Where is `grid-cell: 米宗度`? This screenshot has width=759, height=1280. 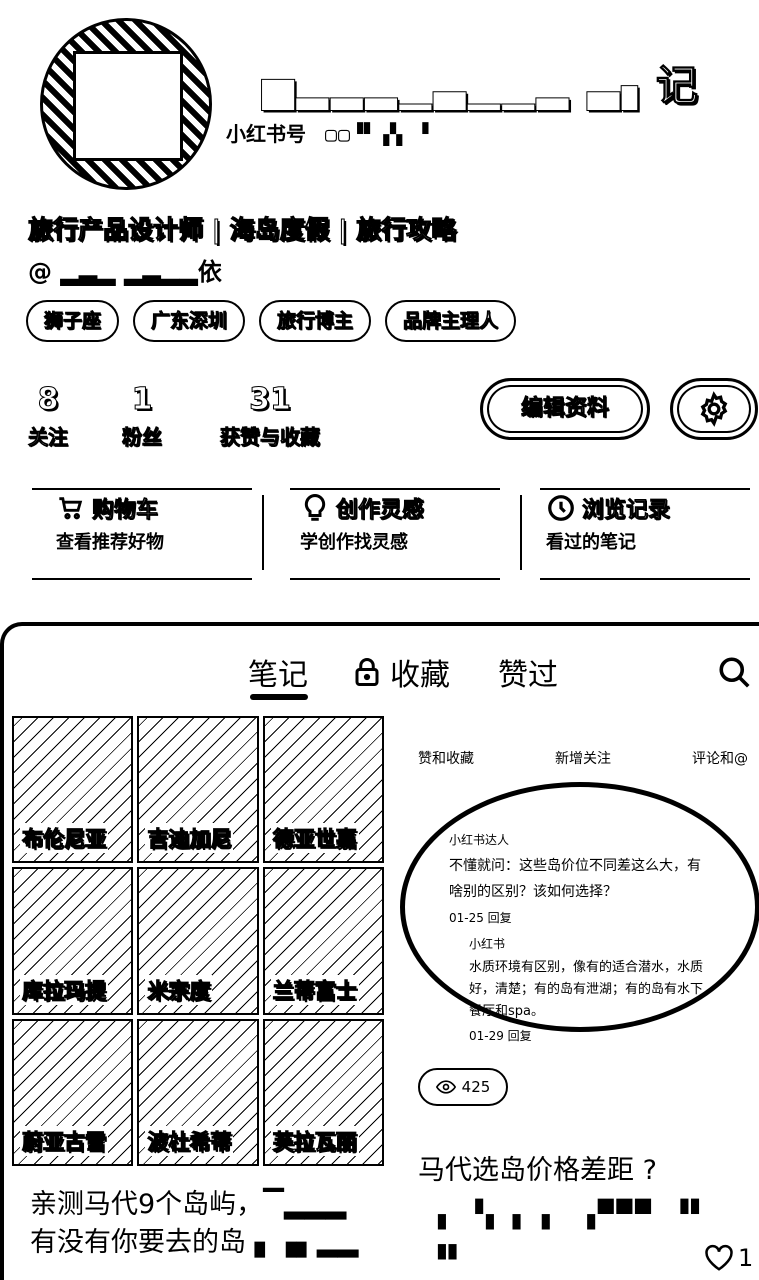 grid-cell: 米宗度 is located at coordinates (198, 941).